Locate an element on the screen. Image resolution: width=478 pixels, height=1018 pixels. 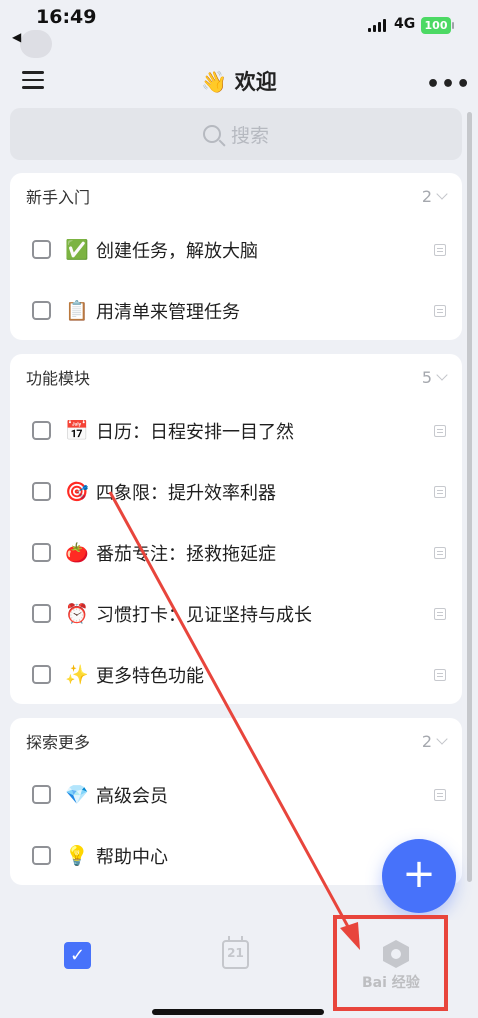
task-emoji-icon: 💎 is located at coordinates (77, 795).